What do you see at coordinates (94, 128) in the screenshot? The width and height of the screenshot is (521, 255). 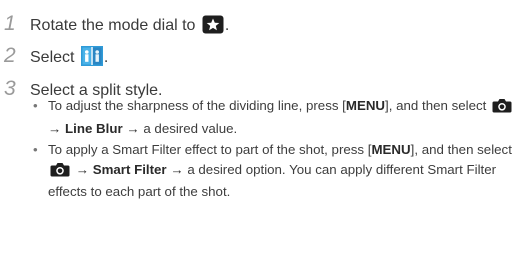 I see `menu-option-line-blur: Line Blur` at bounding box center [94, 128].